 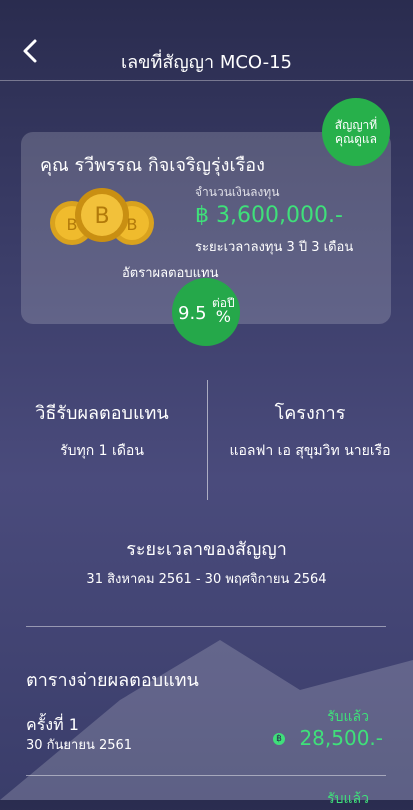 What do you see at coordinates (237, 192) in the screenshot?
I see `investment-label: จำนวนเงินลงทุน` at bounding box center [237, 192].